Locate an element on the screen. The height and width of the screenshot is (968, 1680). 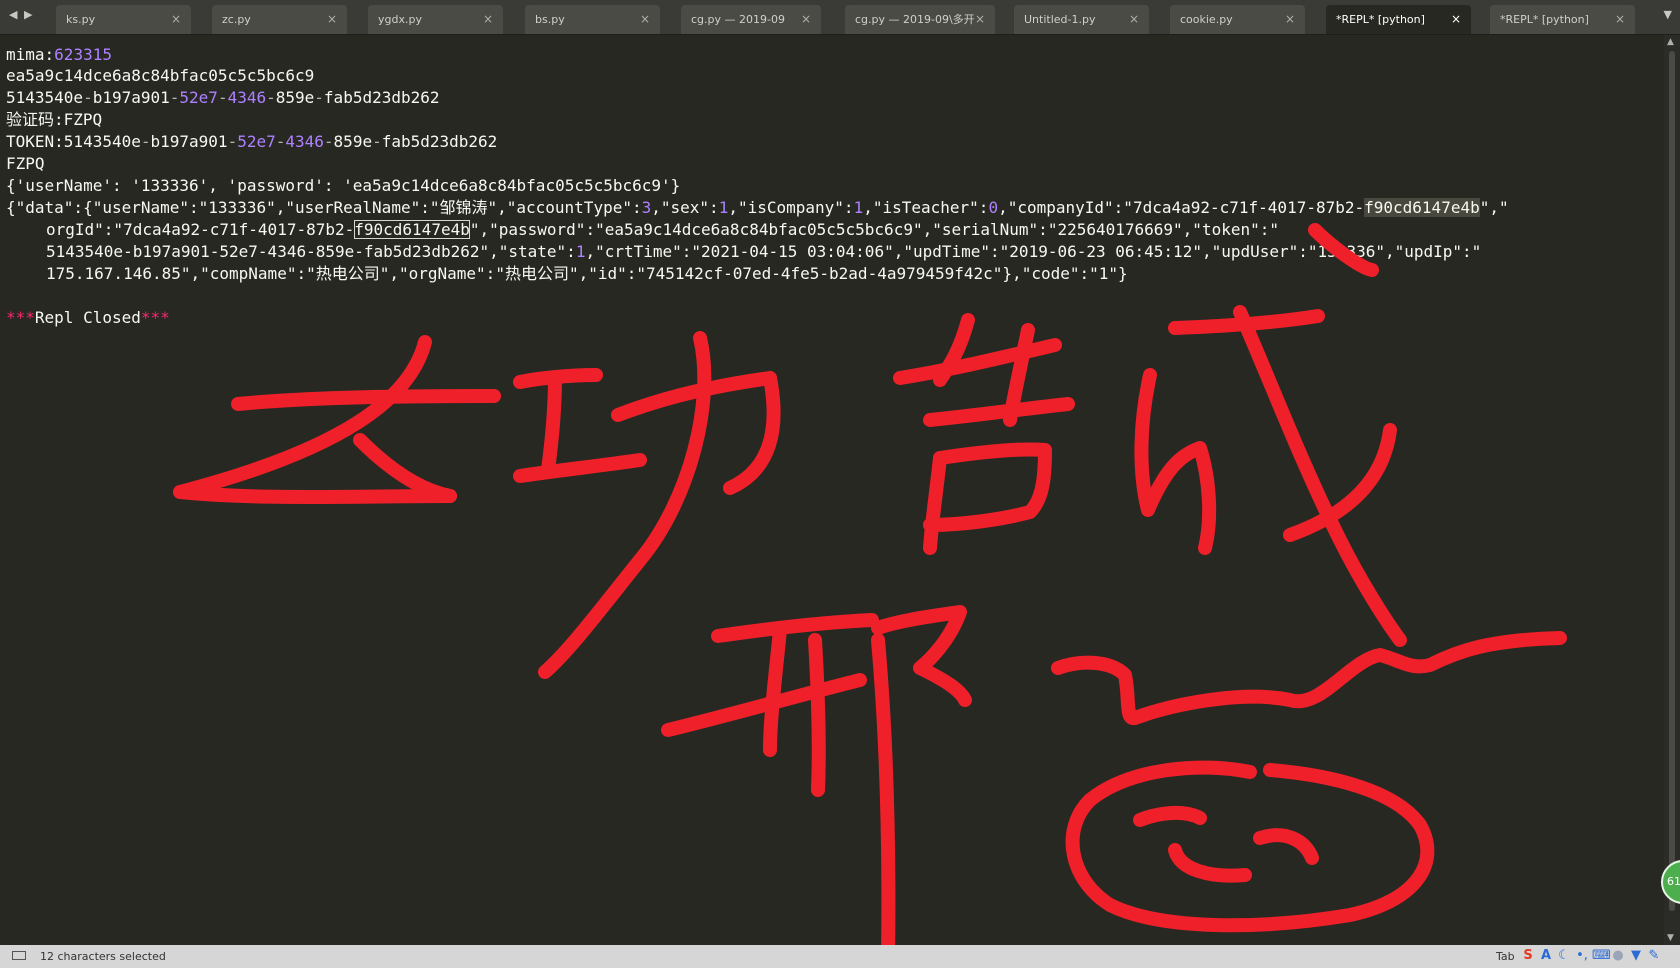
monitor-icon is located at coordinates (19, 955).